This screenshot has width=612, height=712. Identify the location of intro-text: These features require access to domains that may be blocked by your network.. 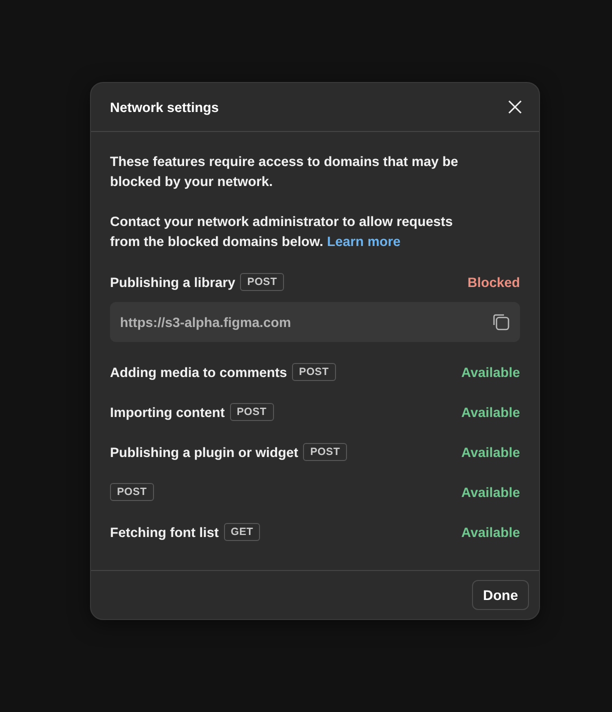
(285, 172).